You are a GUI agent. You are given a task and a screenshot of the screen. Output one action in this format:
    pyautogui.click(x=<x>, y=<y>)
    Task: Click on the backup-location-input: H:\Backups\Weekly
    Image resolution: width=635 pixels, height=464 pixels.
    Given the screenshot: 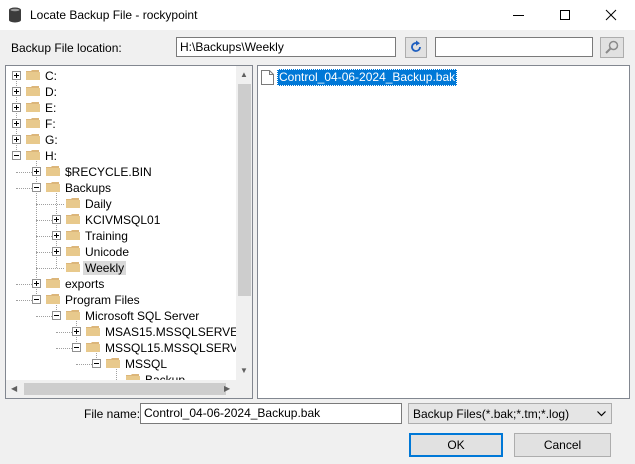 What is the action you would take?
    pyautogui.click(x=286, y=47)
    